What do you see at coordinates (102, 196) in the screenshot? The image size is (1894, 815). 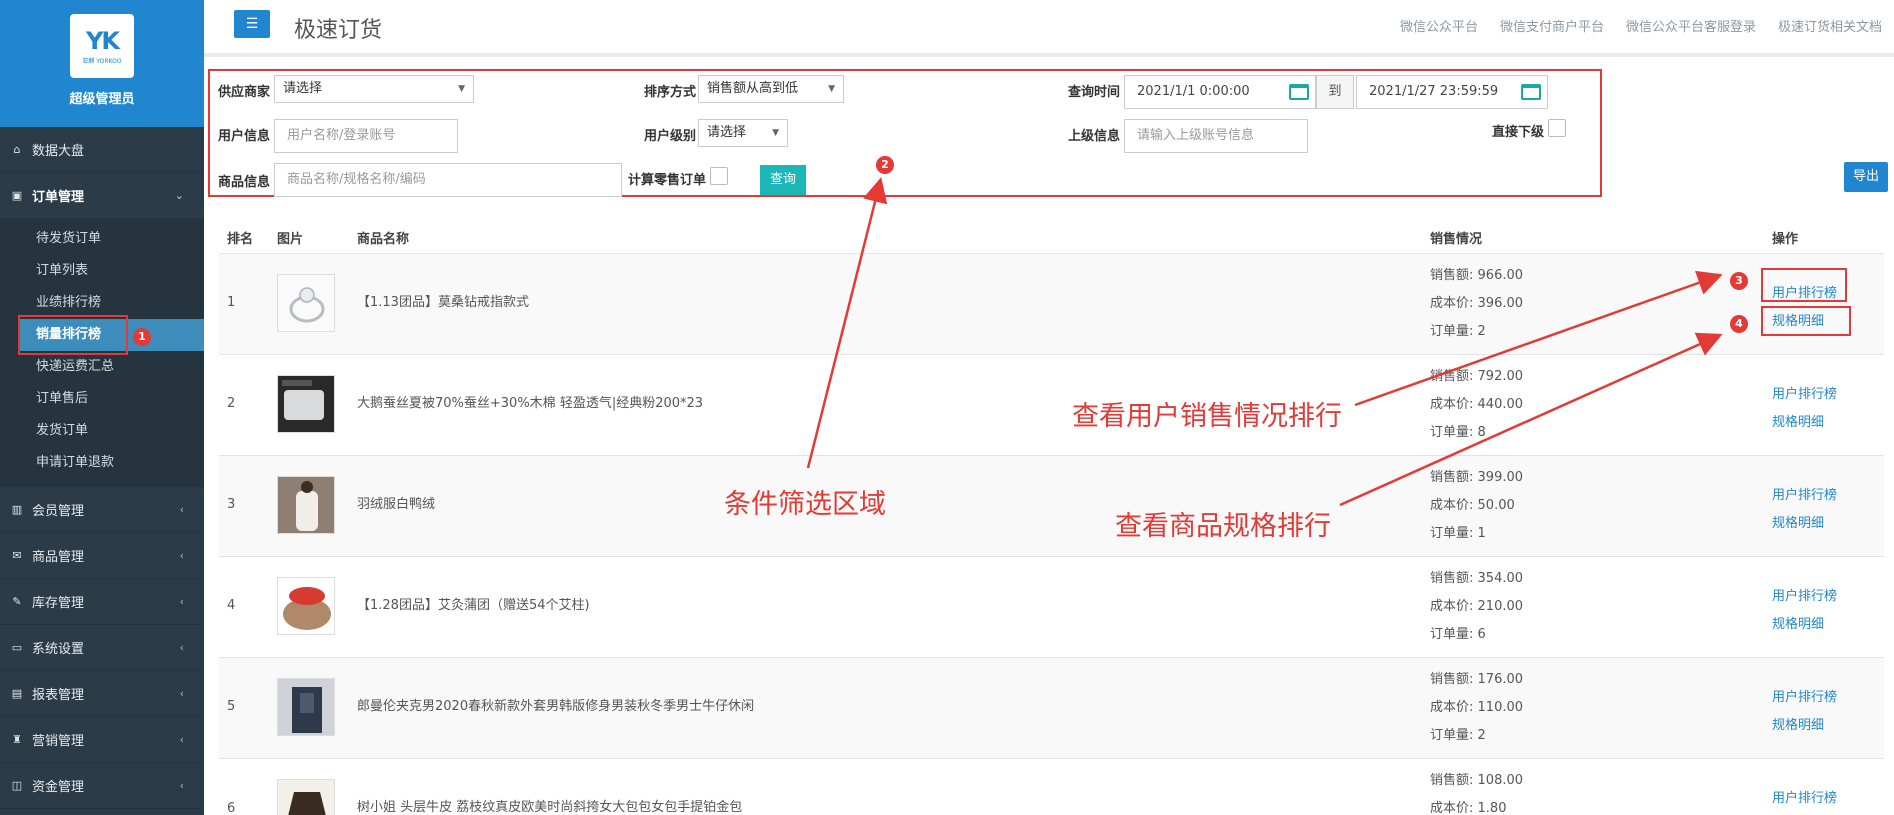 I see `sidebar-item-orders: ▣ 订单管理 ⌄` at bounding box center [102, 196].